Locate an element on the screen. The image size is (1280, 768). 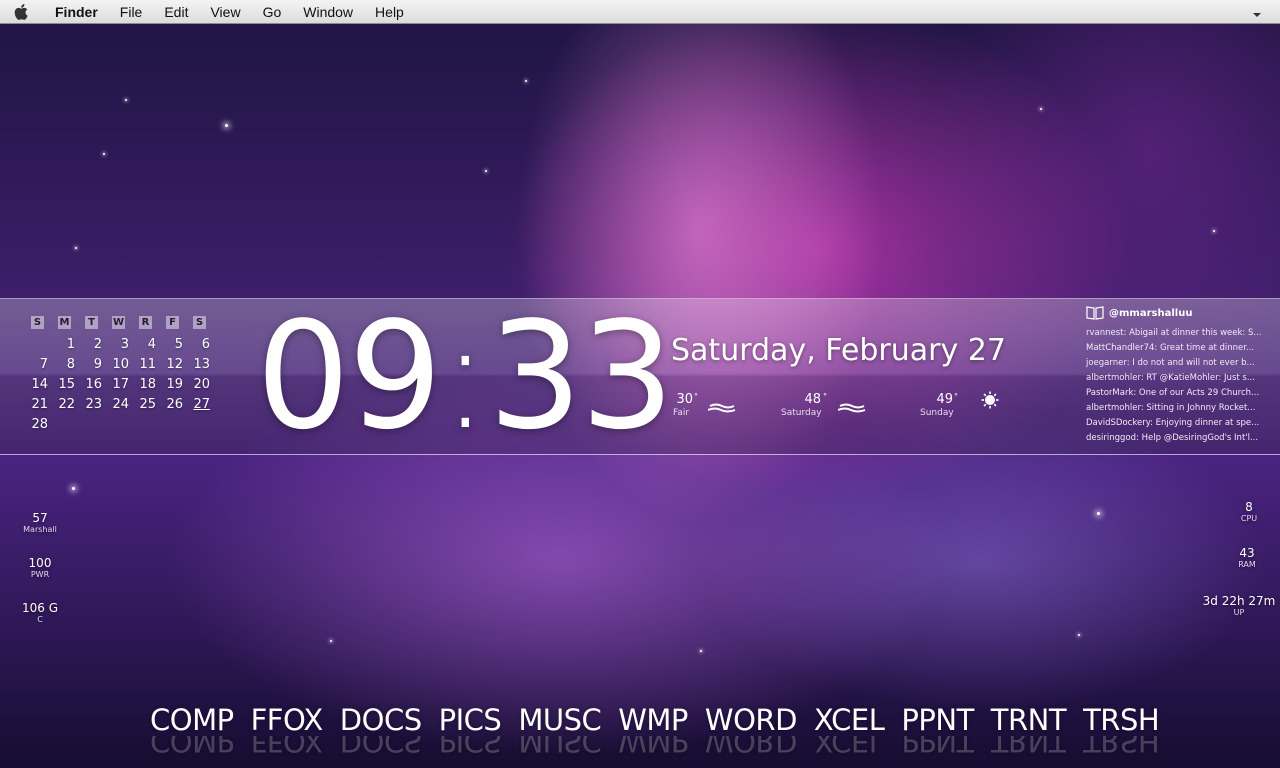
stat-marshall: 57 Marshall is located at coordinates (40, 522).